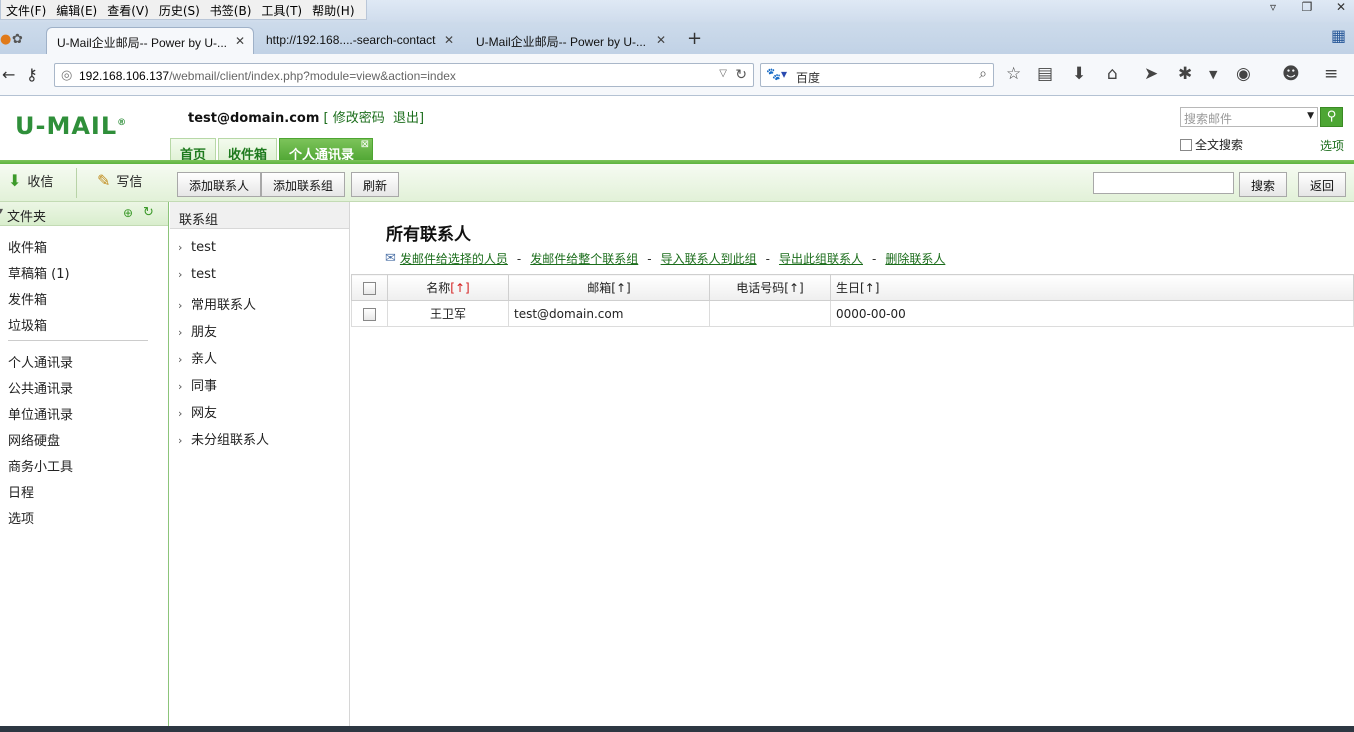 The height and width of the screenshot is (732, 1354). What do you see at coordinates (180, 274) in the screenshot?
I see `chevron-right-icon: ›` at bounding box center [180, 274].